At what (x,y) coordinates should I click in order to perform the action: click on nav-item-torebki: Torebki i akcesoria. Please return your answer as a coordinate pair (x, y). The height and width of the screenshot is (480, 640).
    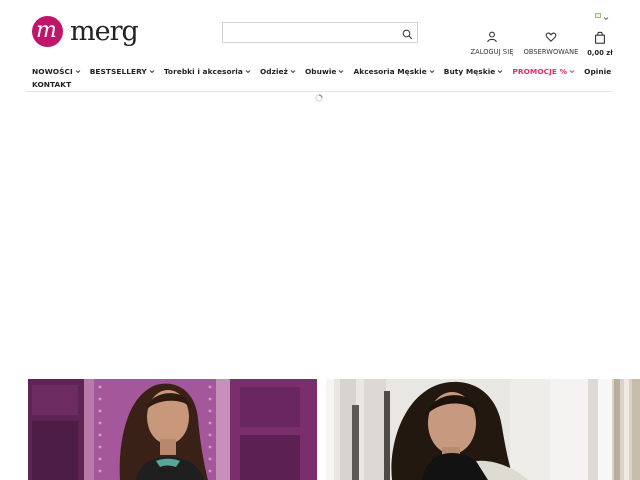
    Looking at the image, I should click on (207, 71).